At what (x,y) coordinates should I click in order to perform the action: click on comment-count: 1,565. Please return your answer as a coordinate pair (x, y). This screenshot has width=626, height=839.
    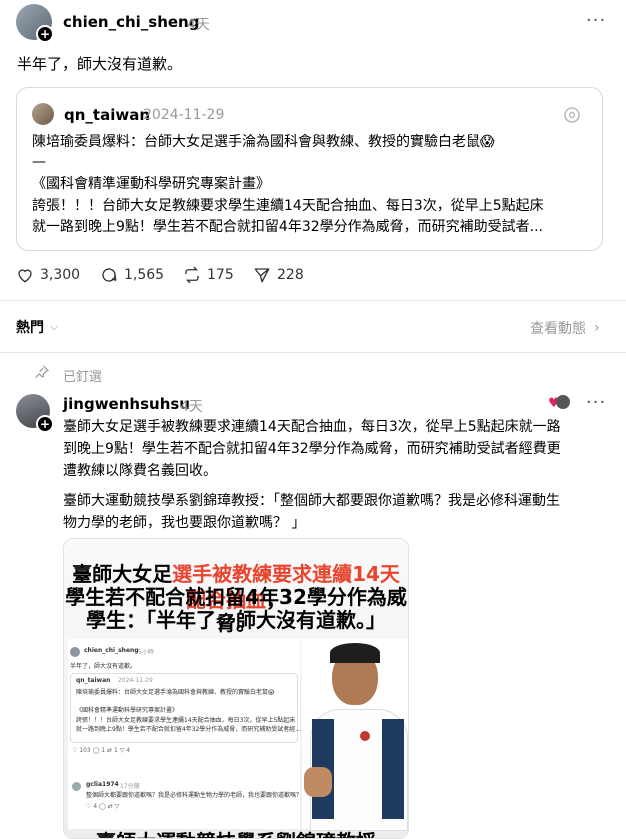
    Looking at the image, I should click on (144, 275).